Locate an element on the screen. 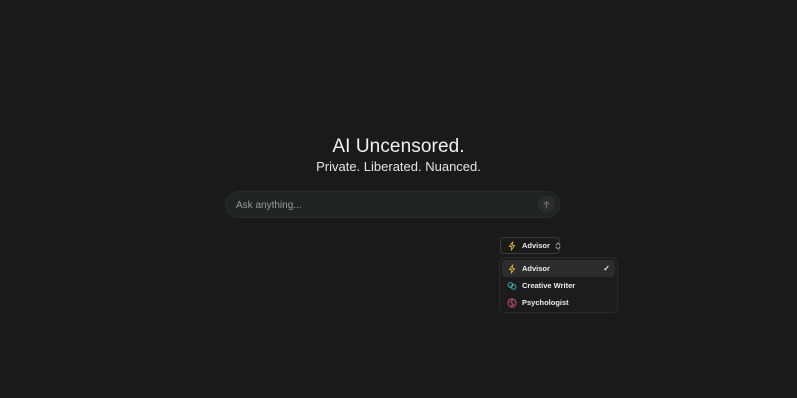 This screenshot has width=797, height=398. persona-menu: Advisor ✓ Creative Writer Psychologist is located at coordinates (558, 285).